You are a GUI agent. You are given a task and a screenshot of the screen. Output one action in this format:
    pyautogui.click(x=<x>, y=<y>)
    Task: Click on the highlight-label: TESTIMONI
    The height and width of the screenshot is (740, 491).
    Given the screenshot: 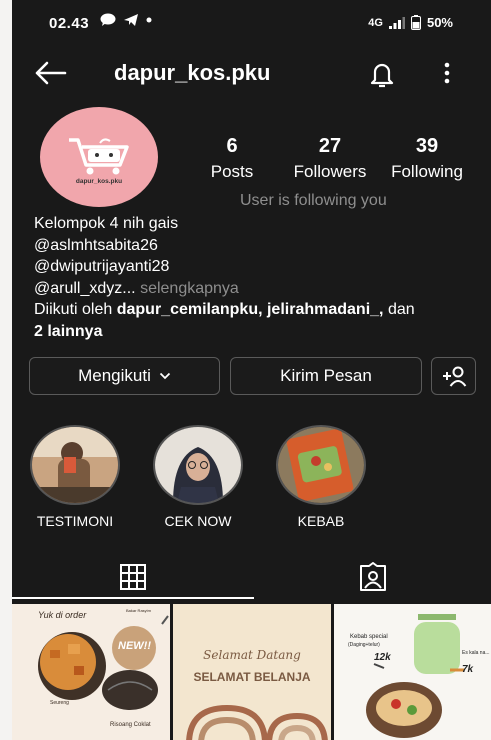 What is the action you would take?
    pyautogui.click(x=75, y=521)
    